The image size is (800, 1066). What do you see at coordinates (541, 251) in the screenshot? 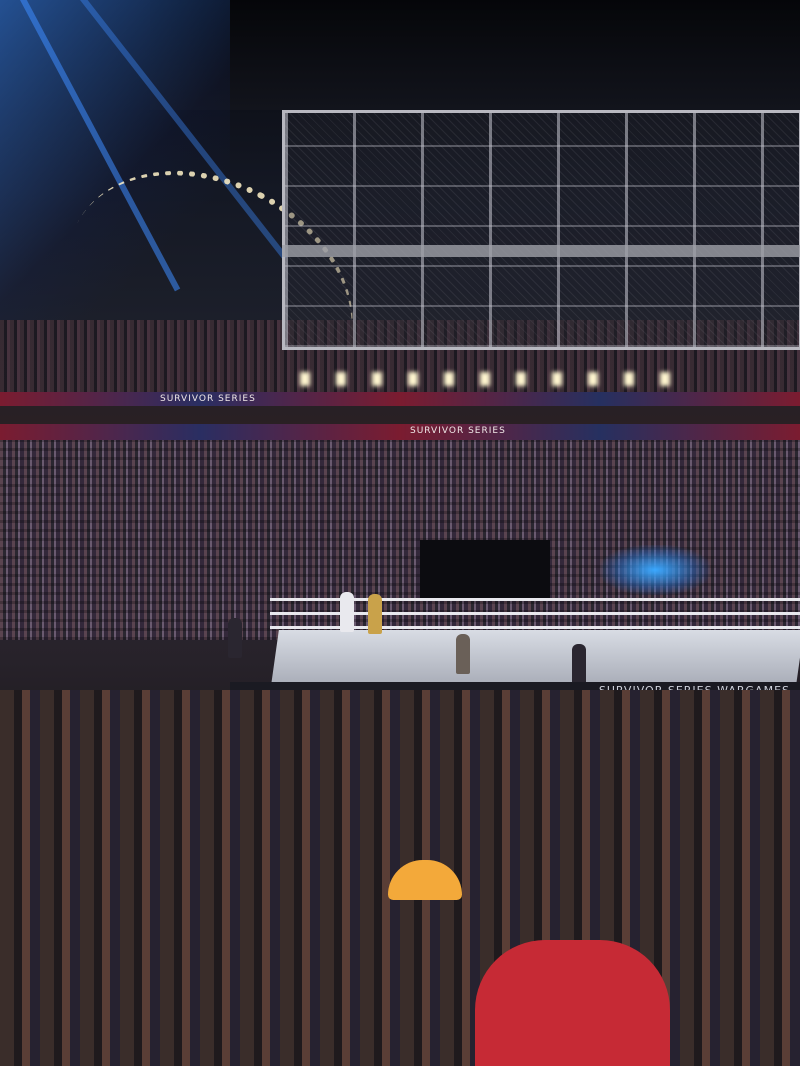
I see `cage-crossbar` at bounding box center [541, 251].